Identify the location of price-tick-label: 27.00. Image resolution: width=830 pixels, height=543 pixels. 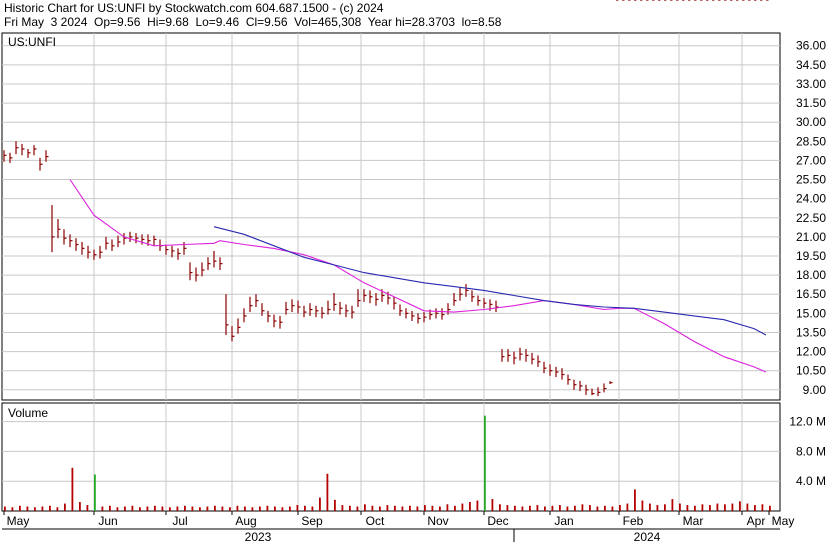
(811, 160).